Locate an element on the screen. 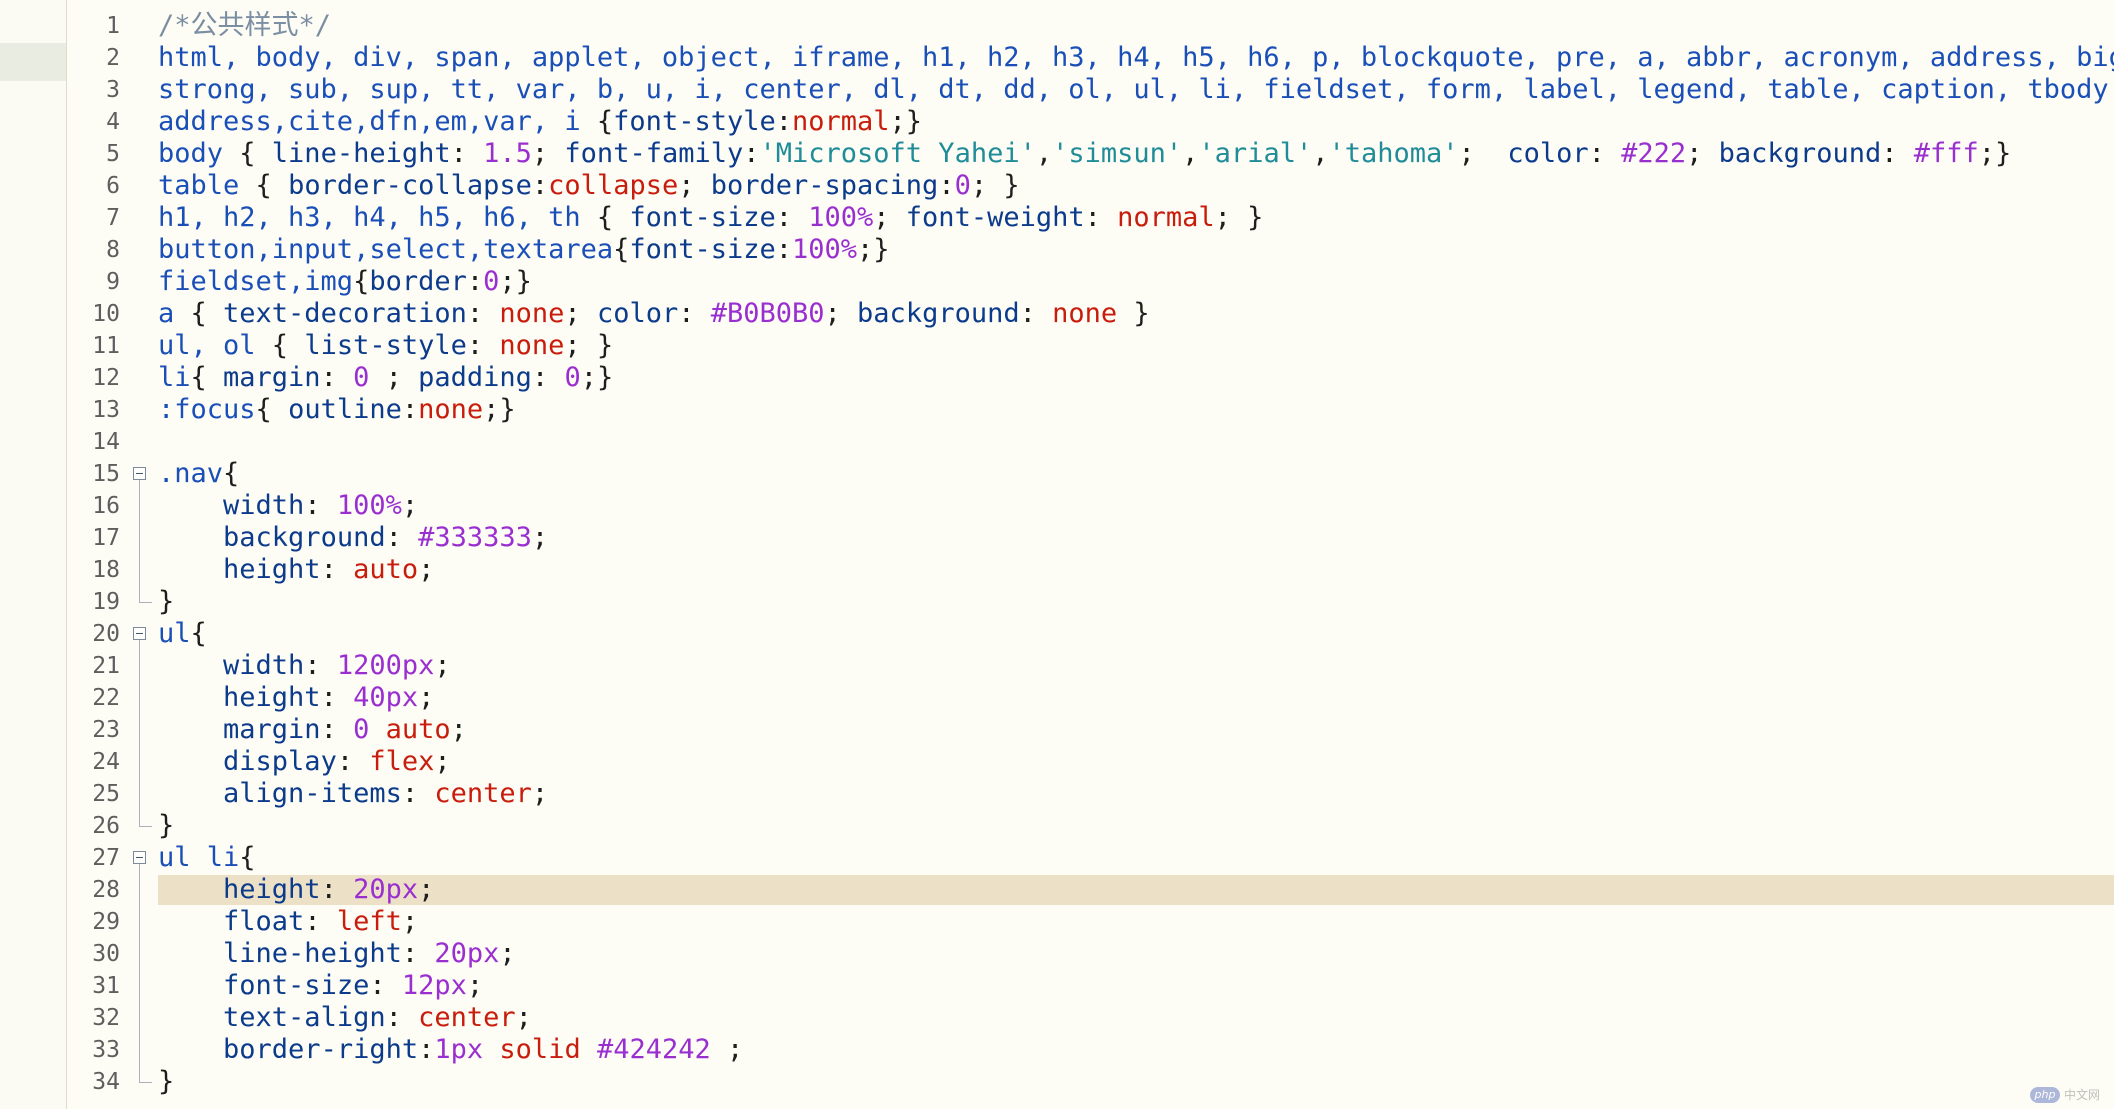  line-code: text-align: center; is located at coordinates (345, 1018).